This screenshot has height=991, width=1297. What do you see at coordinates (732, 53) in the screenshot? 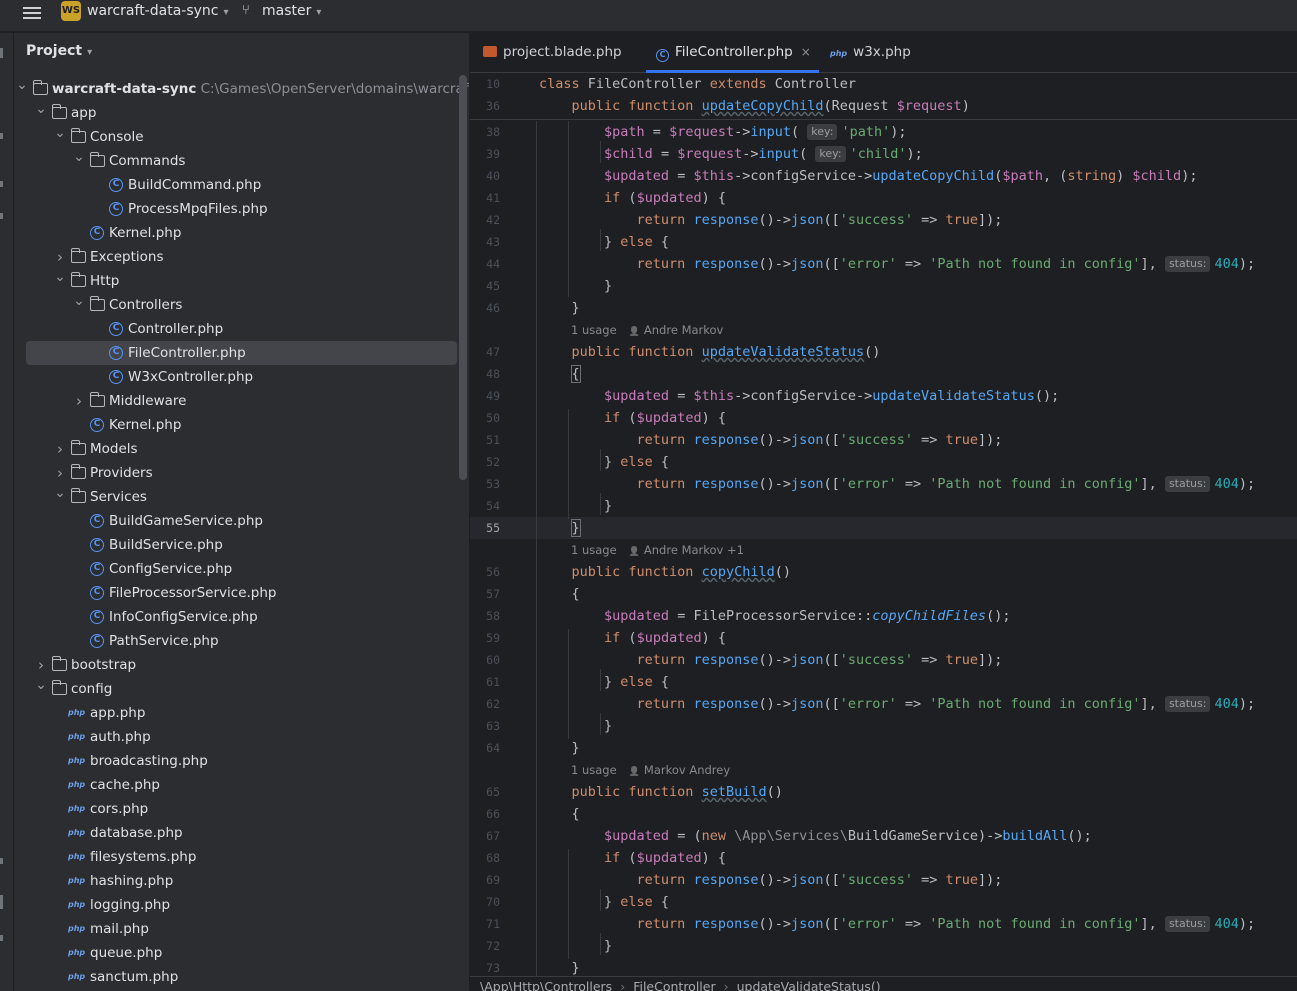
I see `editor-tab: C FileController.php ×` at bounding box center [732, 53].